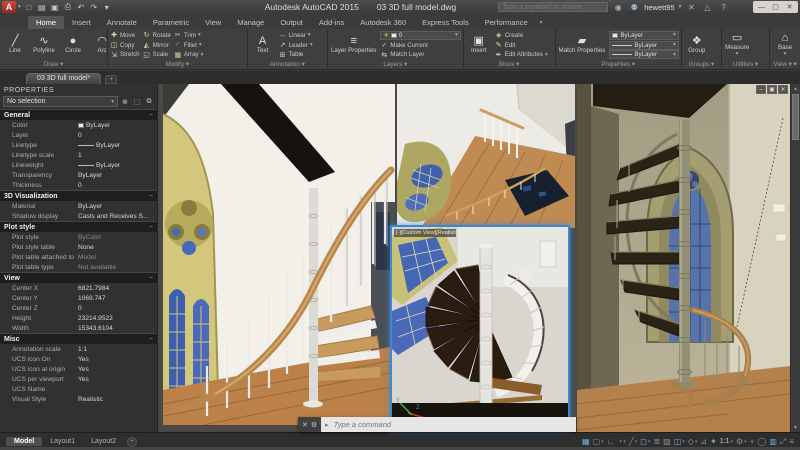  Describe the element at coordinates (598, 441) in the screenshot. I see `snap-mode-icon: ▢ ▾` at that location.